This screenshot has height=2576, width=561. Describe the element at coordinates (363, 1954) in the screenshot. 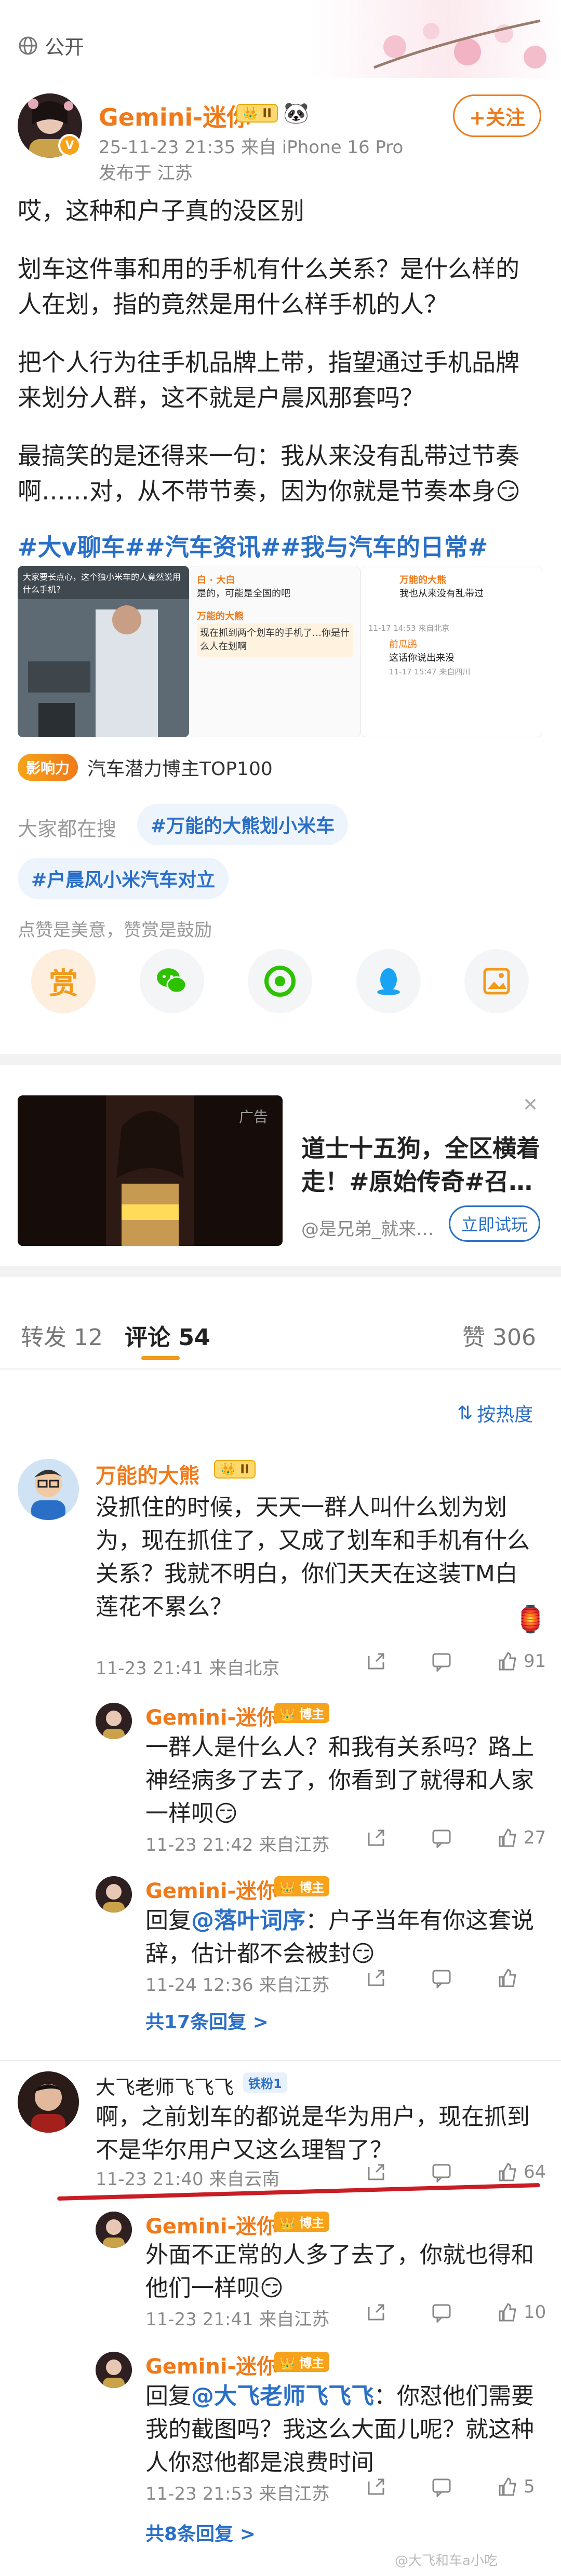

I see `smile-emoji-icon: 😏` at that location.